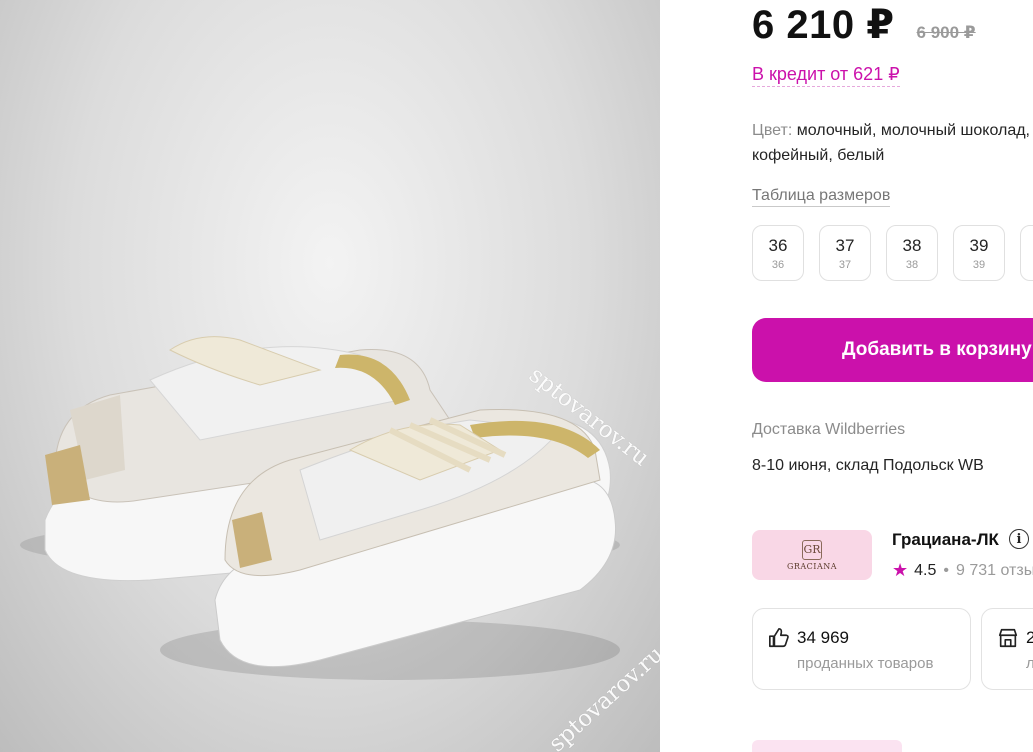  I want to click on size-ru: 37, so click(845, 264).